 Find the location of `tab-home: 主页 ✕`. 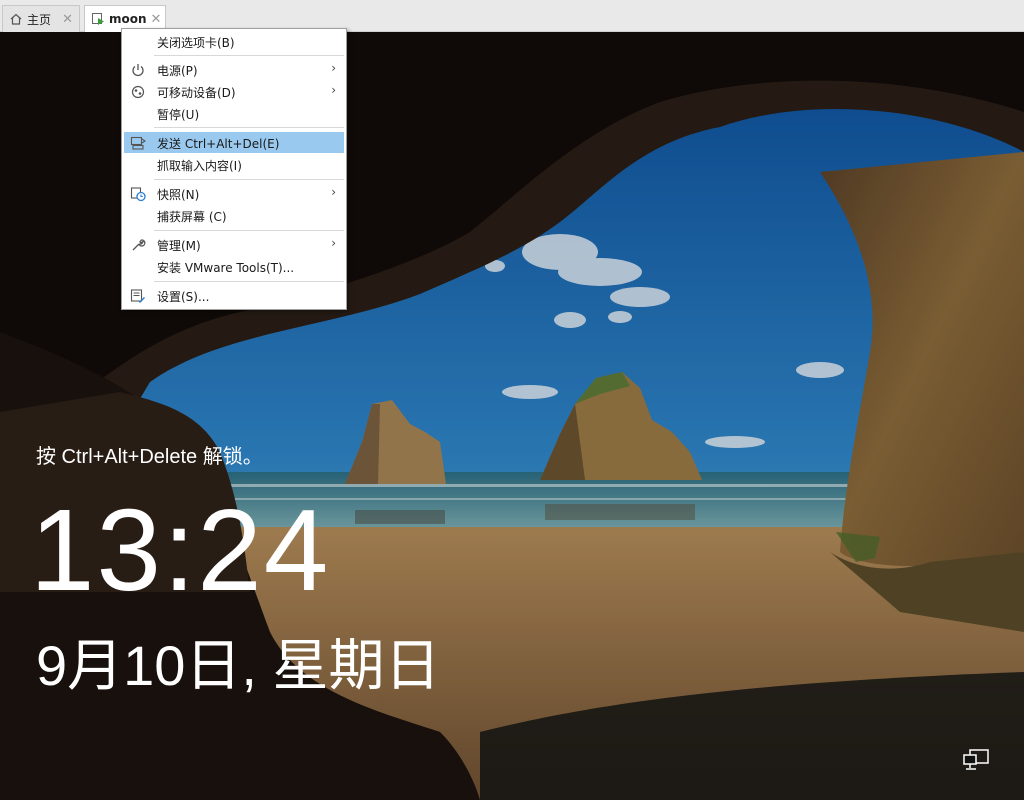

tab-home: 主页 ✕ is located at coordinates (41, 18).